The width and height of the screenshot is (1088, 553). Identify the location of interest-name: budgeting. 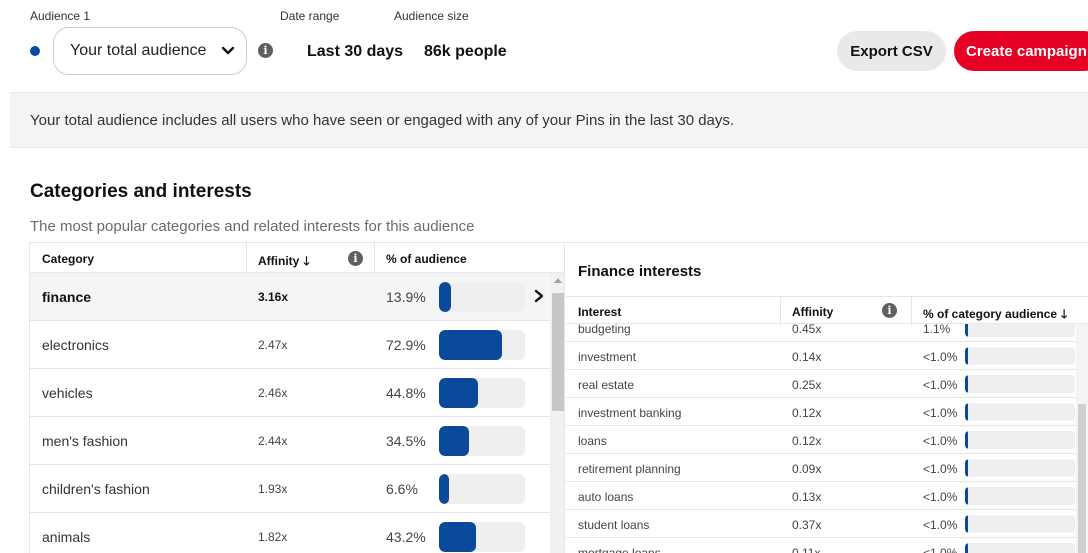
(604, 330).